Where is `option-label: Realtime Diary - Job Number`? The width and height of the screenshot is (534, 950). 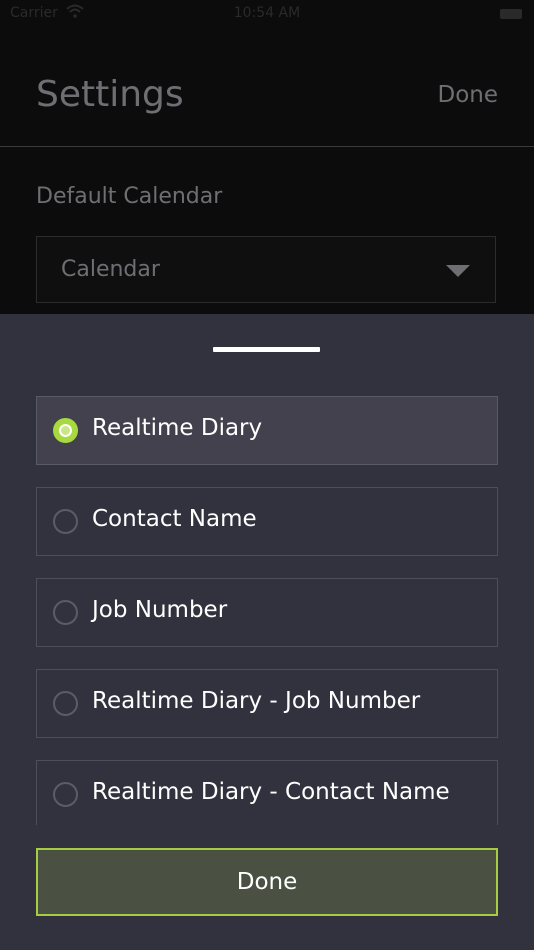 option-label: Realtime Diary - Job Number is located at coordinates (256, 701).